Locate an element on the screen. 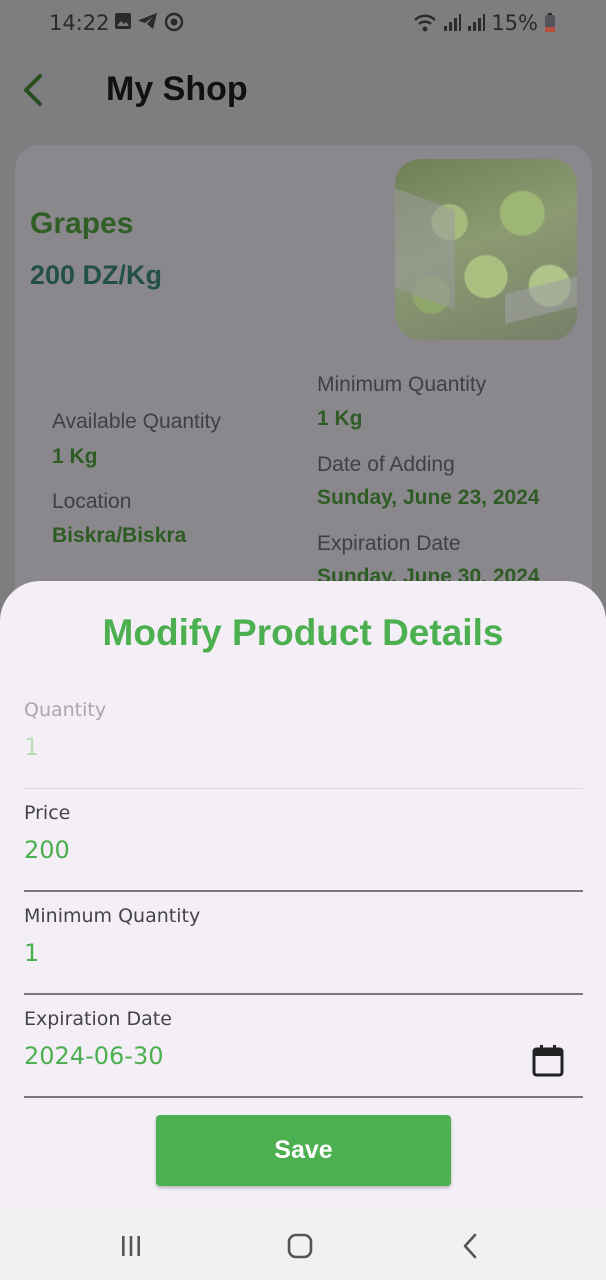 The width and height of the screenshot is (606, 1280). home-button is located at coordinates (300, 1246).